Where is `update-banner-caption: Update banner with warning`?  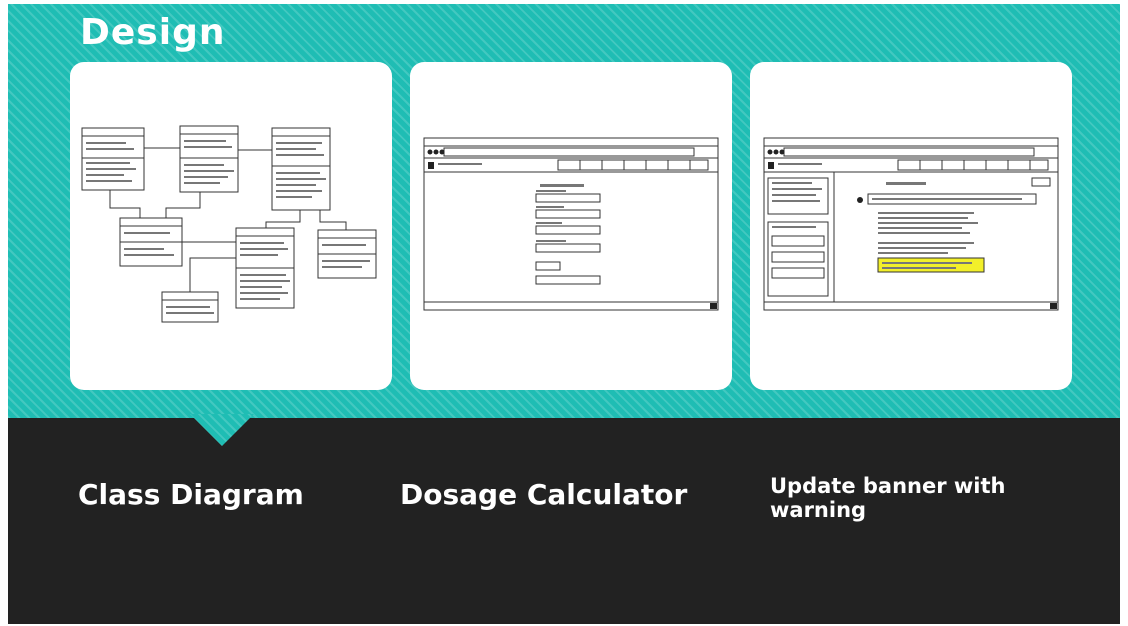
update-banner-caption: Update banner with warning is located at coordinates (888, 498).